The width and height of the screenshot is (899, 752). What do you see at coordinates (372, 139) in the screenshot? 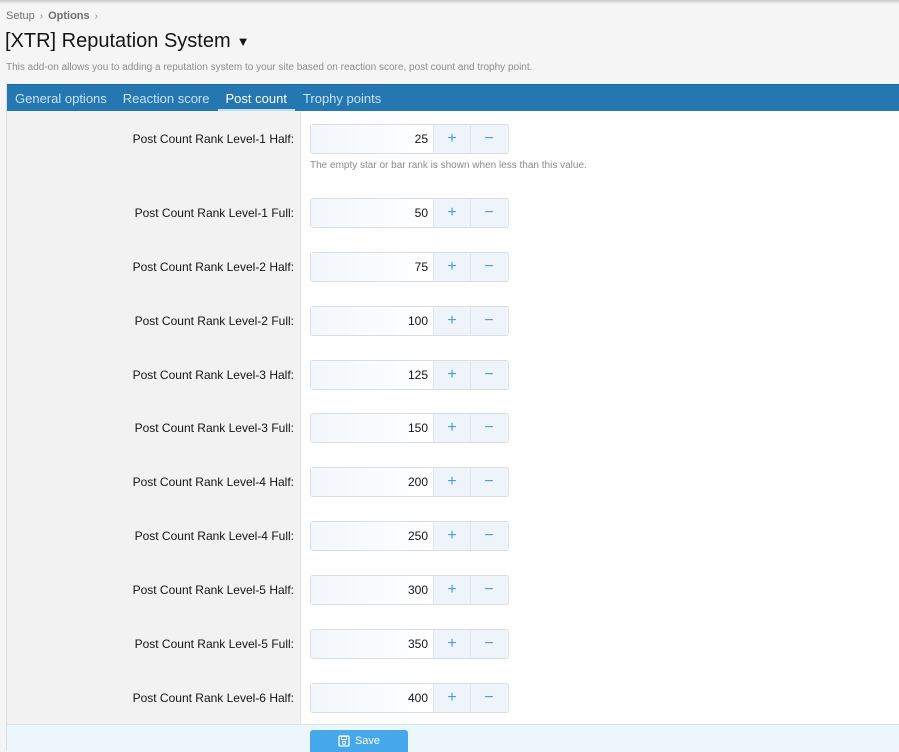
I see `number-input: 25` at bounding box center [372, 139].